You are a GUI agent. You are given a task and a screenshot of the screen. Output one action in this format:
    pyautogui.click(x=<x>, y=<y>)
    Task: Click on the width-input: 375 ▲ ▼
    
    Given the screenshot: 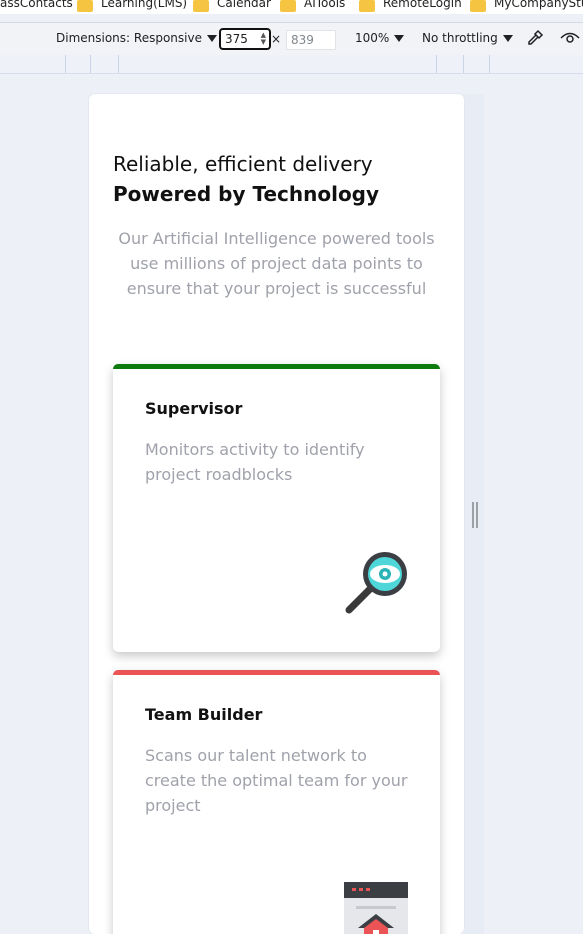 What is the action you would take?
    pyautogui.click(x=245, y=39)
    